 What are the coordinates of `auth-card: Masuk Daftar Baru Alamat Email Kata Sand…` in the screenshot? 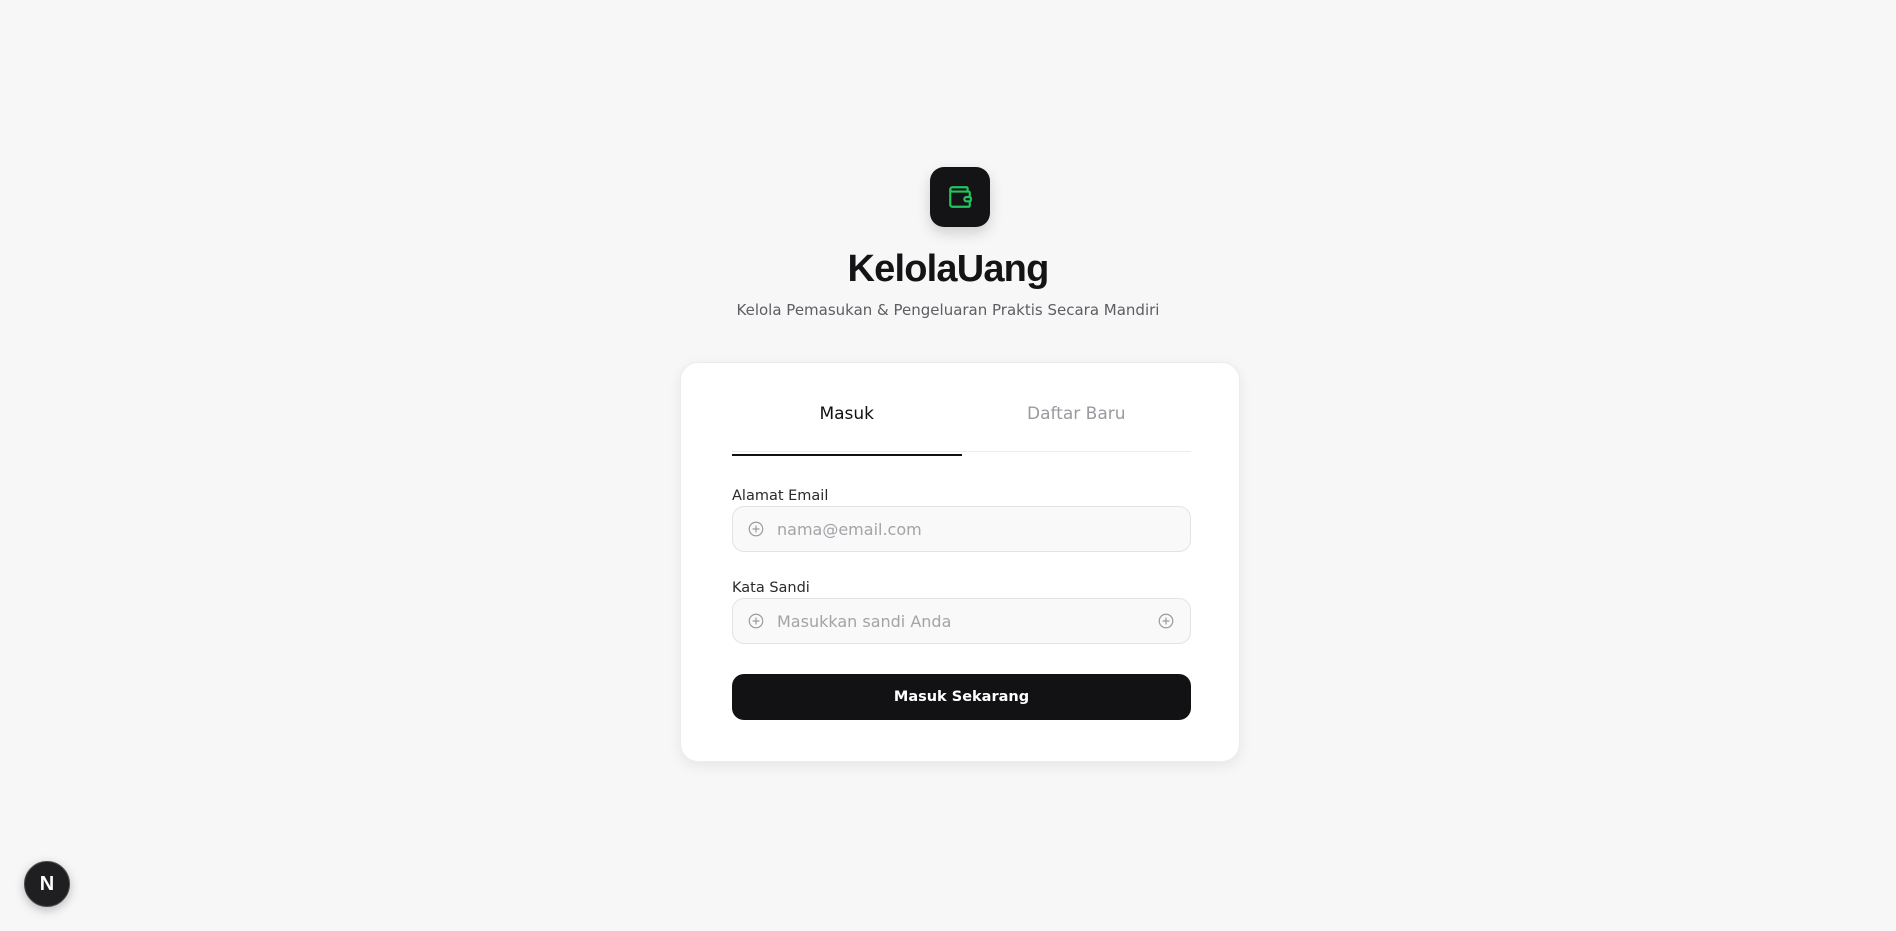 It's located at (960, 562).